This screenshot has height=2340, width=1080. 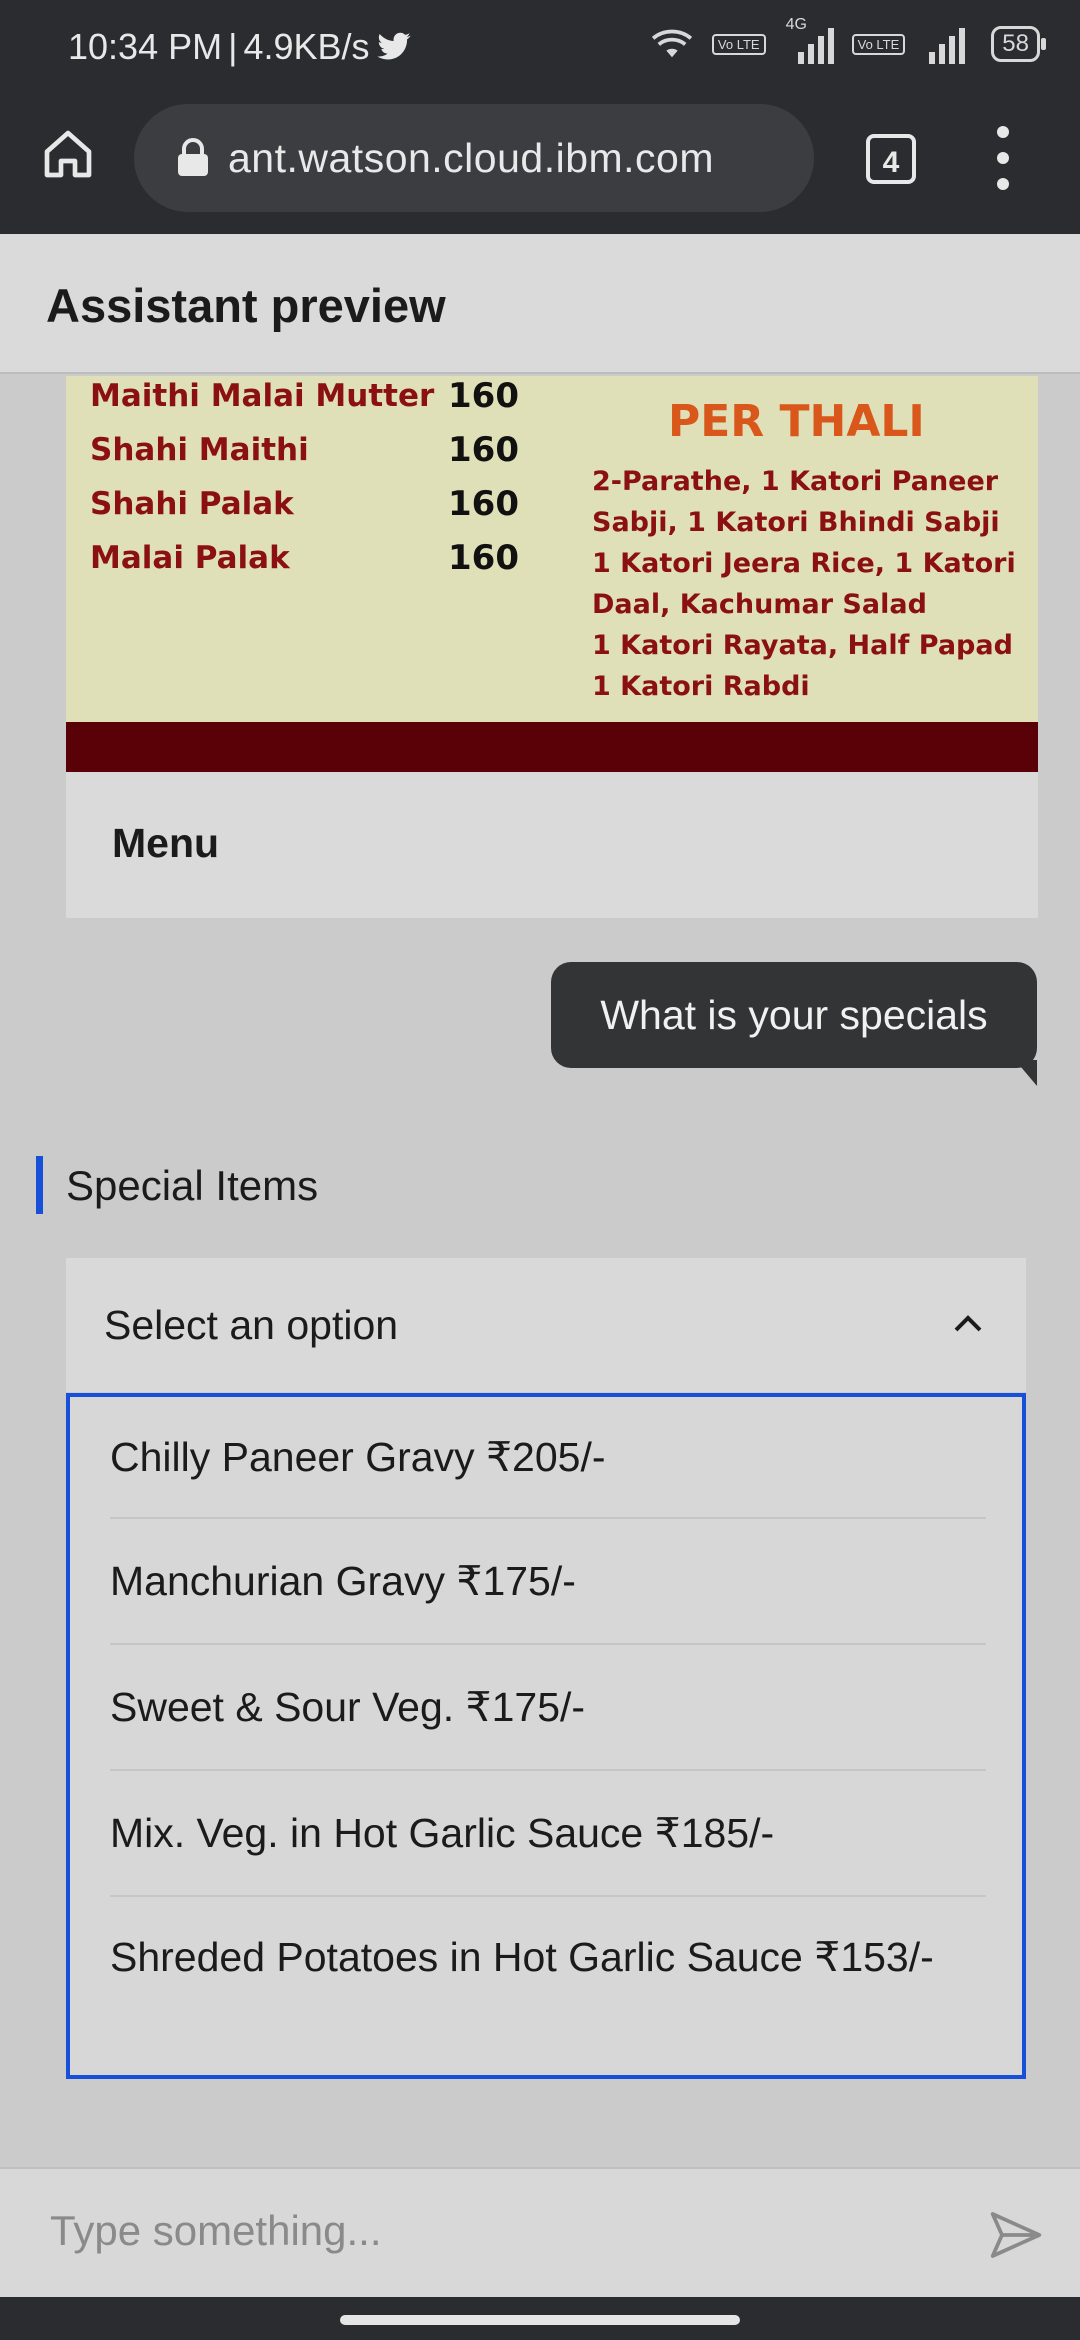 I want to click on battery-indicator: 58, so click(x=1018, y=44).